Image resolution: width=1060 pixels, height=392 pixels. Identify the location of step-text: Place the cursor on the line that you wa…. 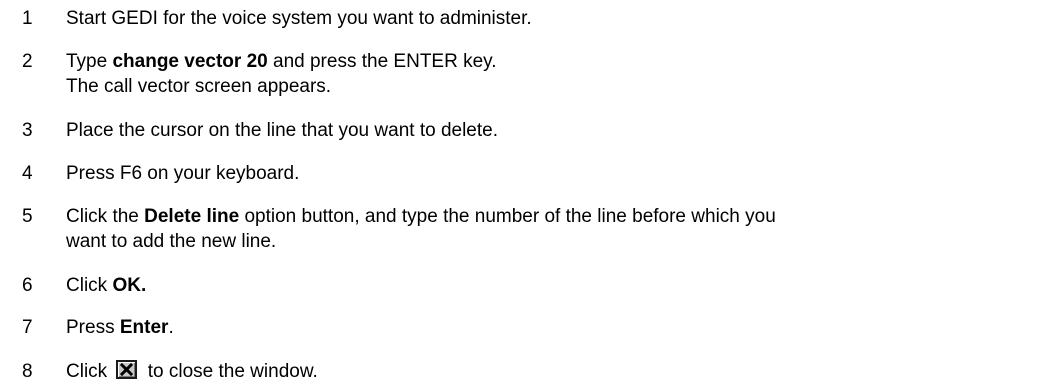
(282, 130).